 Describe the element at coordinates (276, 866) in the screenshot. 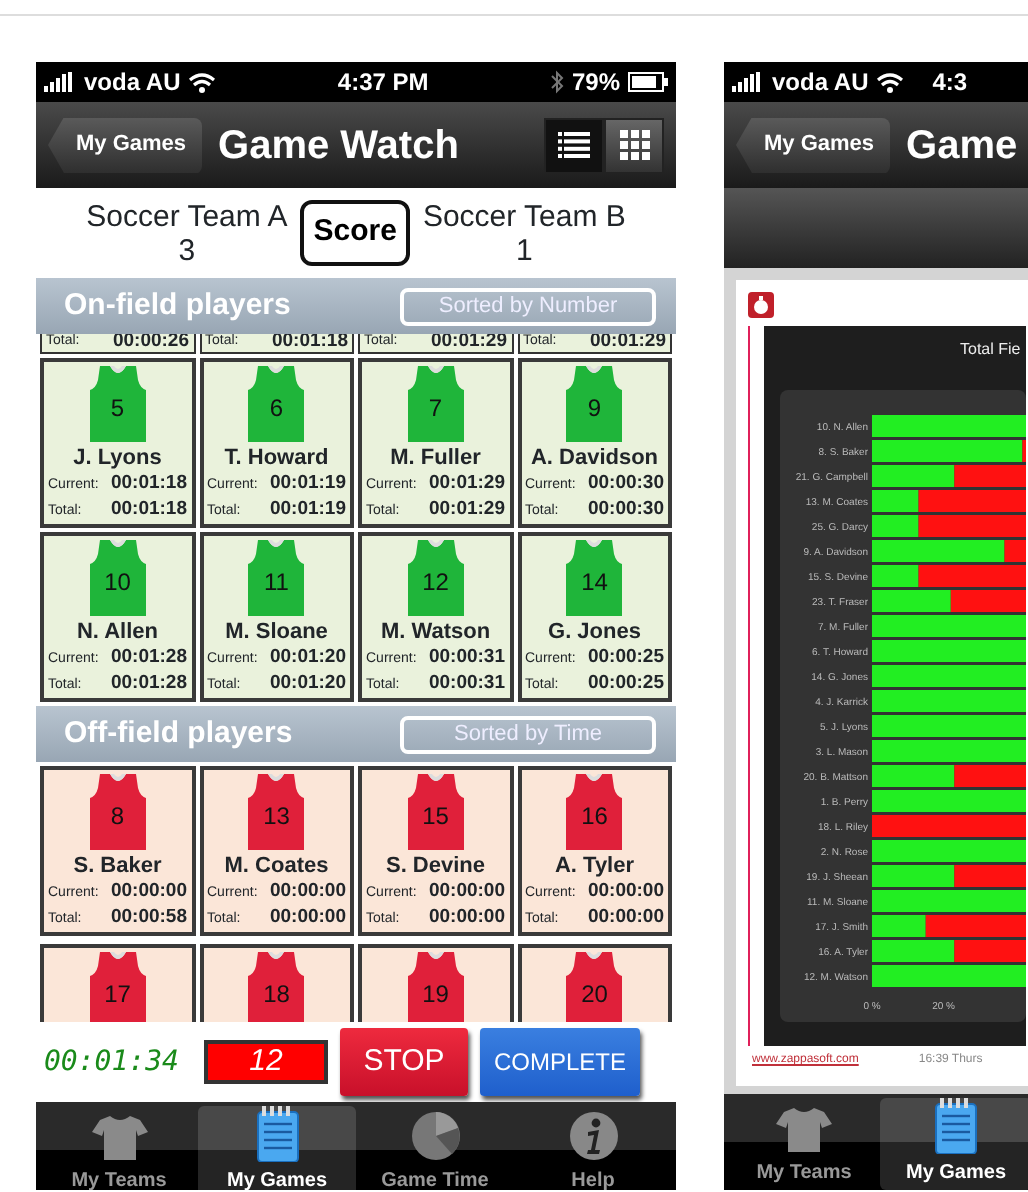

I see `player-name: M. Coates` at that location.